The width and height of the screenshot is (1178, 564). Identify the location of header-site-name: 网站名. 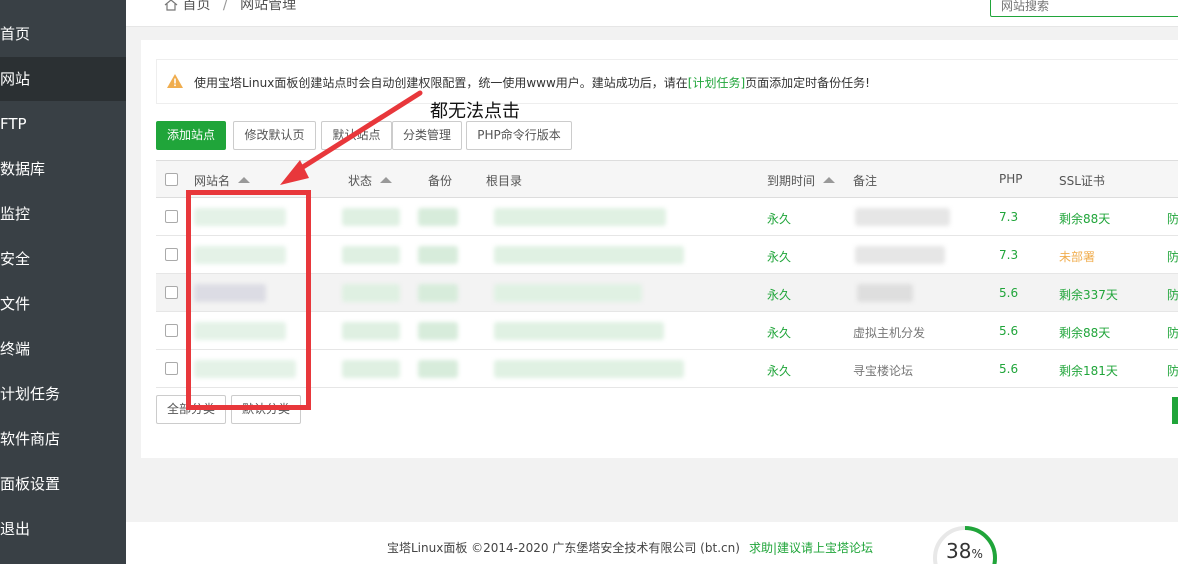
(222, 180).